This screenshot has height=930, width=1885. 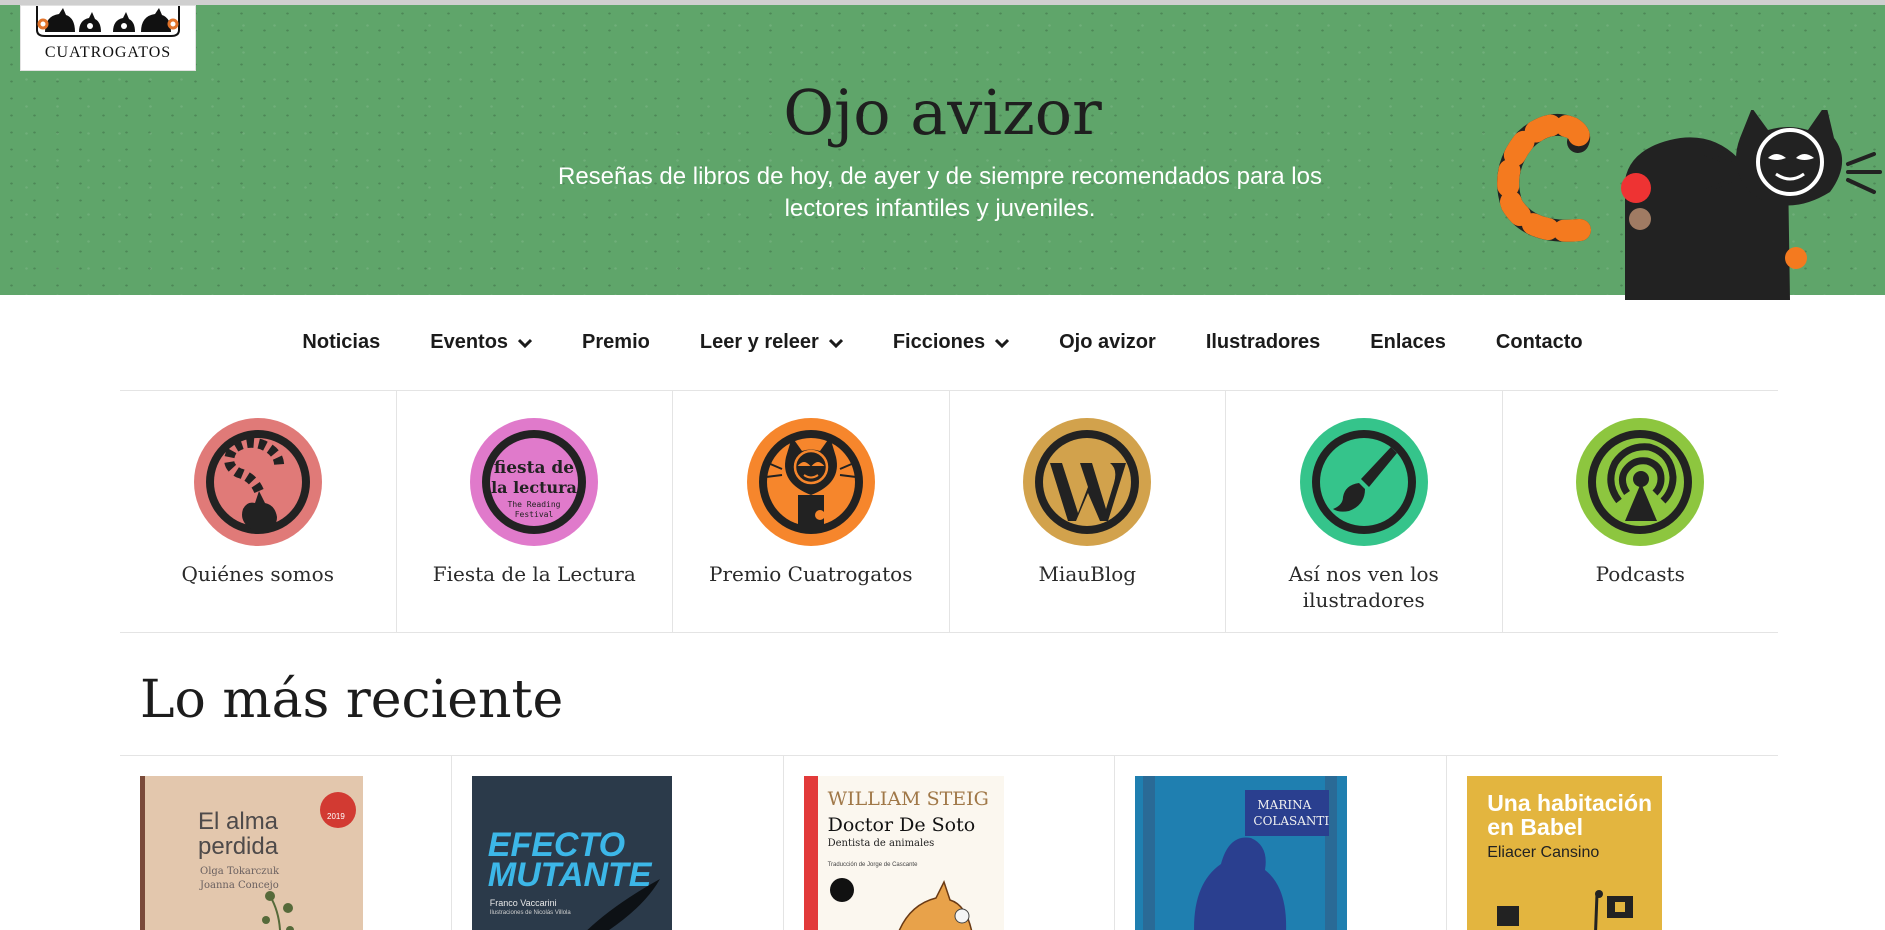 I want to click on nav-label: Contacto, so click(x=1539, y=342).